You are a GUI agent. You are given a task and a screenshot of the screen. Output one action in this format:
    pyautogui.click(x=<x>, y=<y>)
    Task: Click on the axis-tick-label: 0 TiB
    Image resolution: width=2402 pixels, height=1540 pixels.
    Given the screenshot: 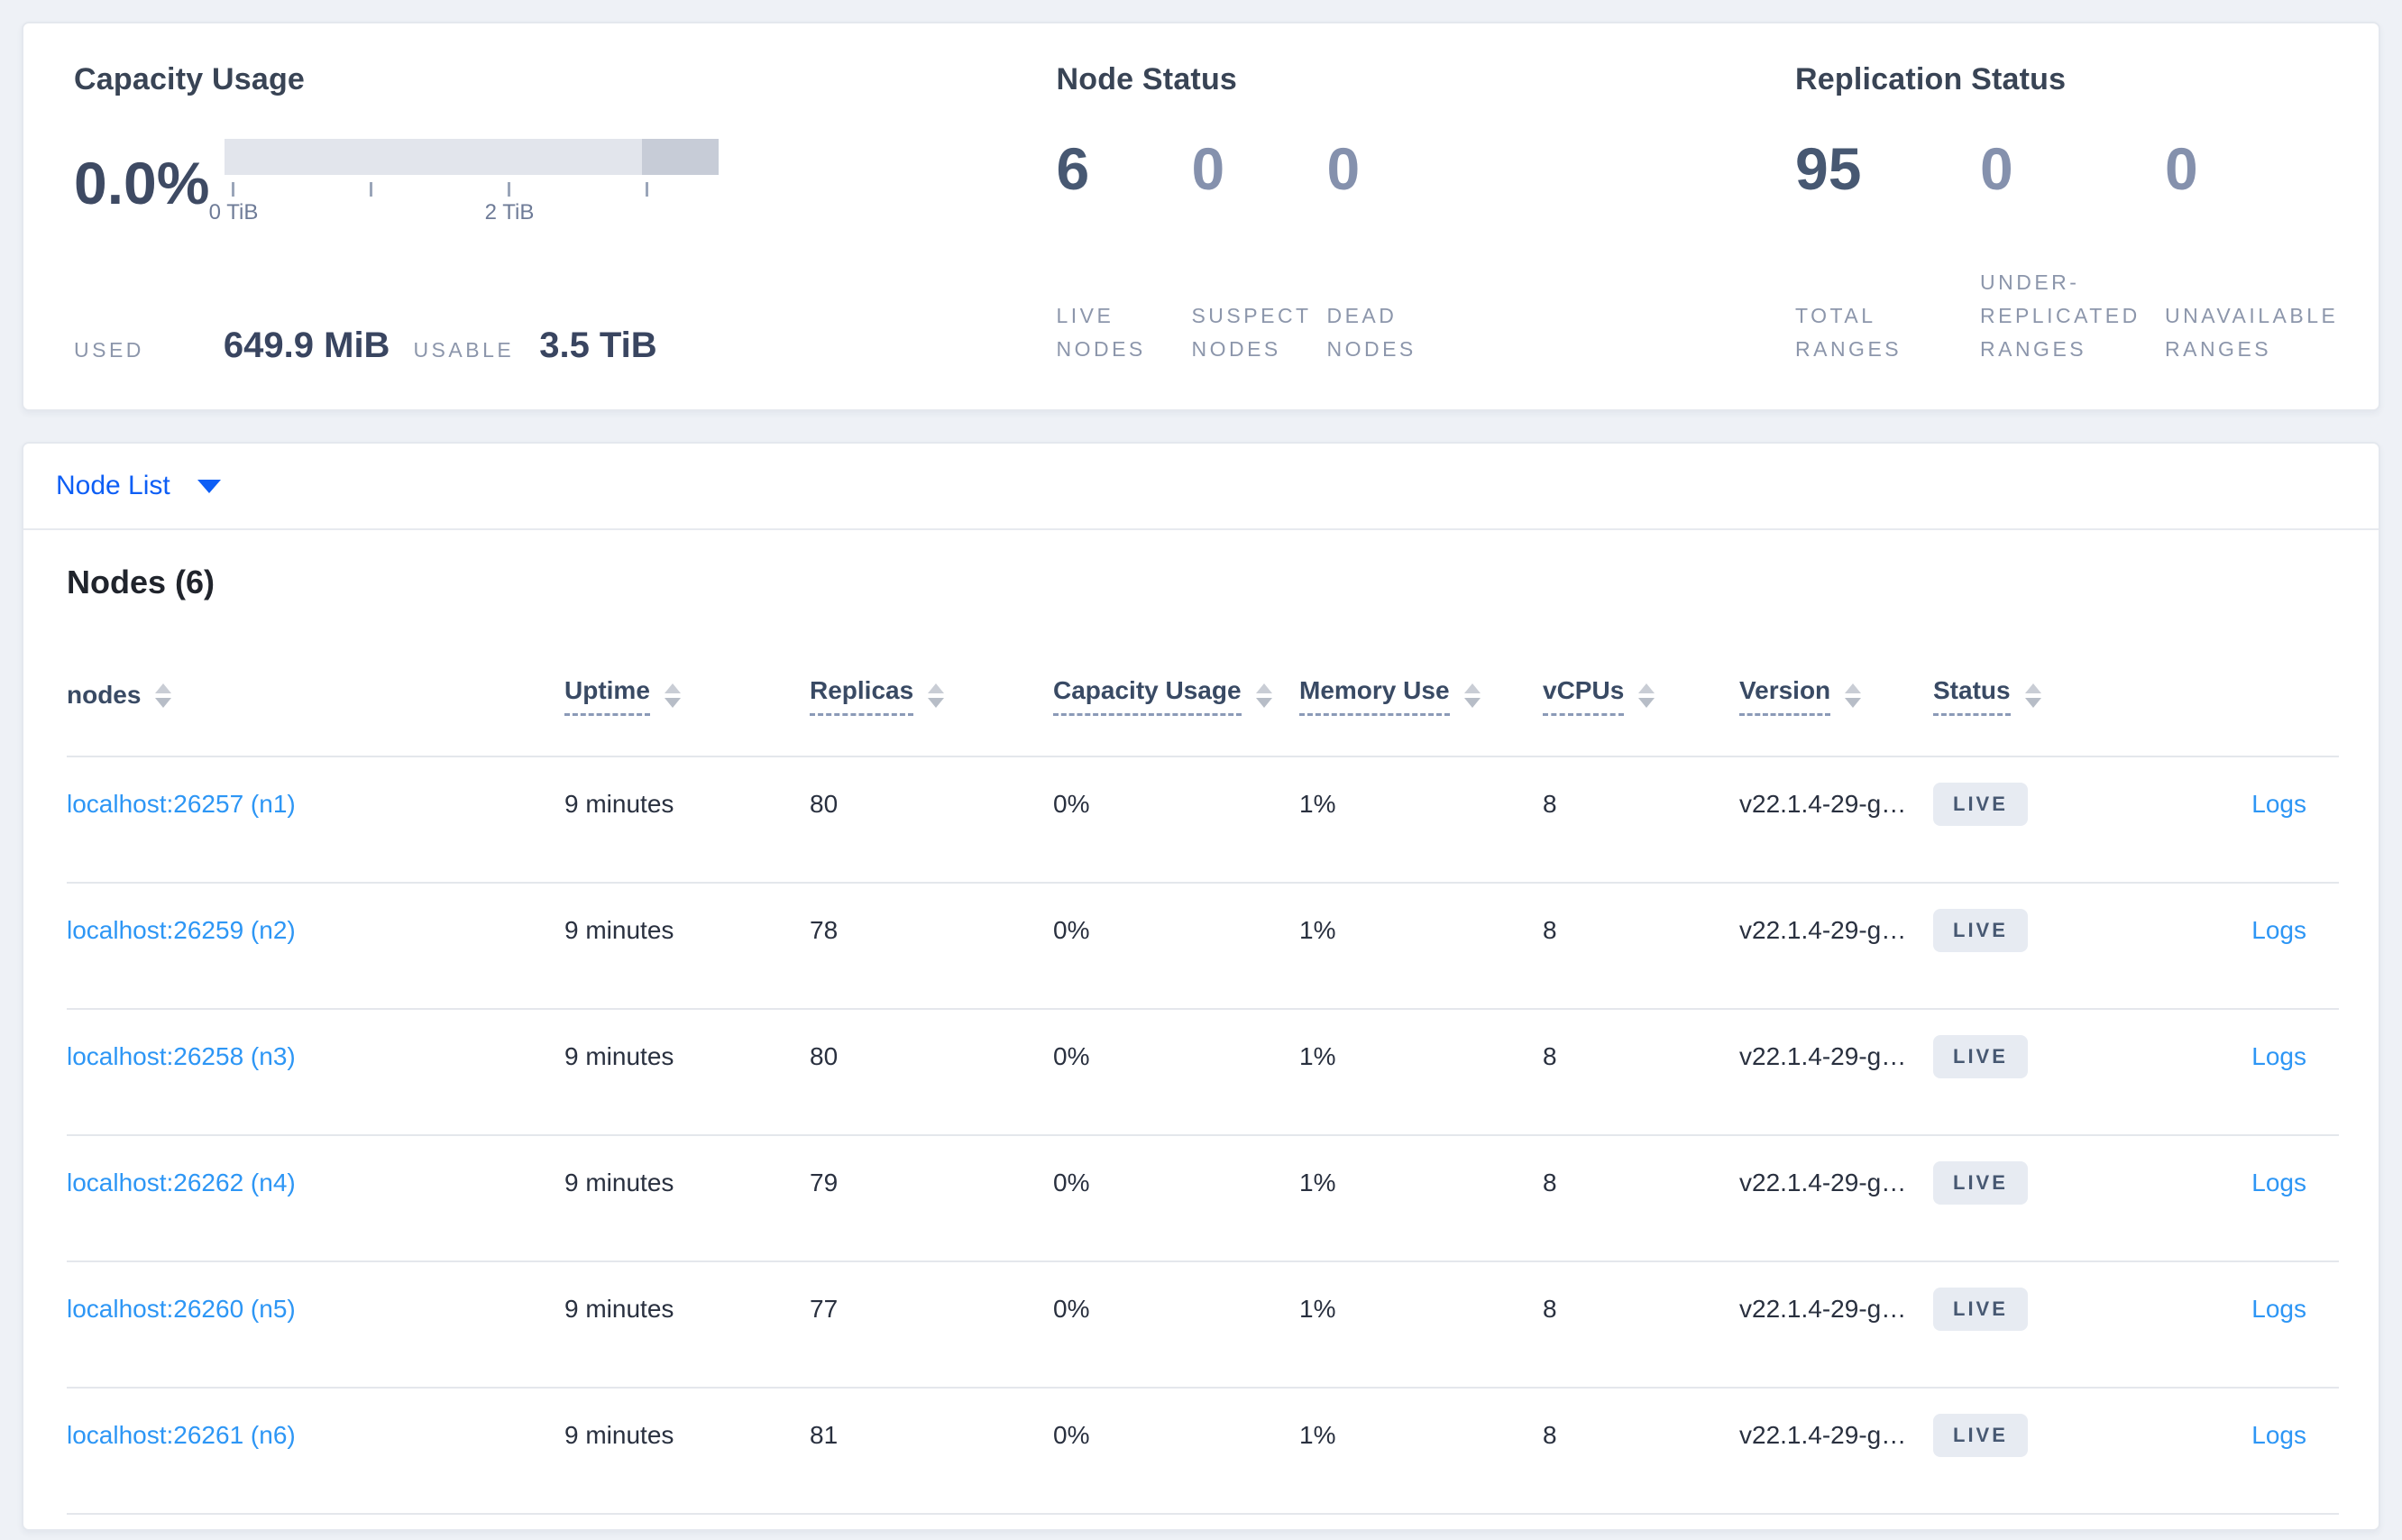 What is the action you would take?
    pyautogui.click(x=233, y=212)
    